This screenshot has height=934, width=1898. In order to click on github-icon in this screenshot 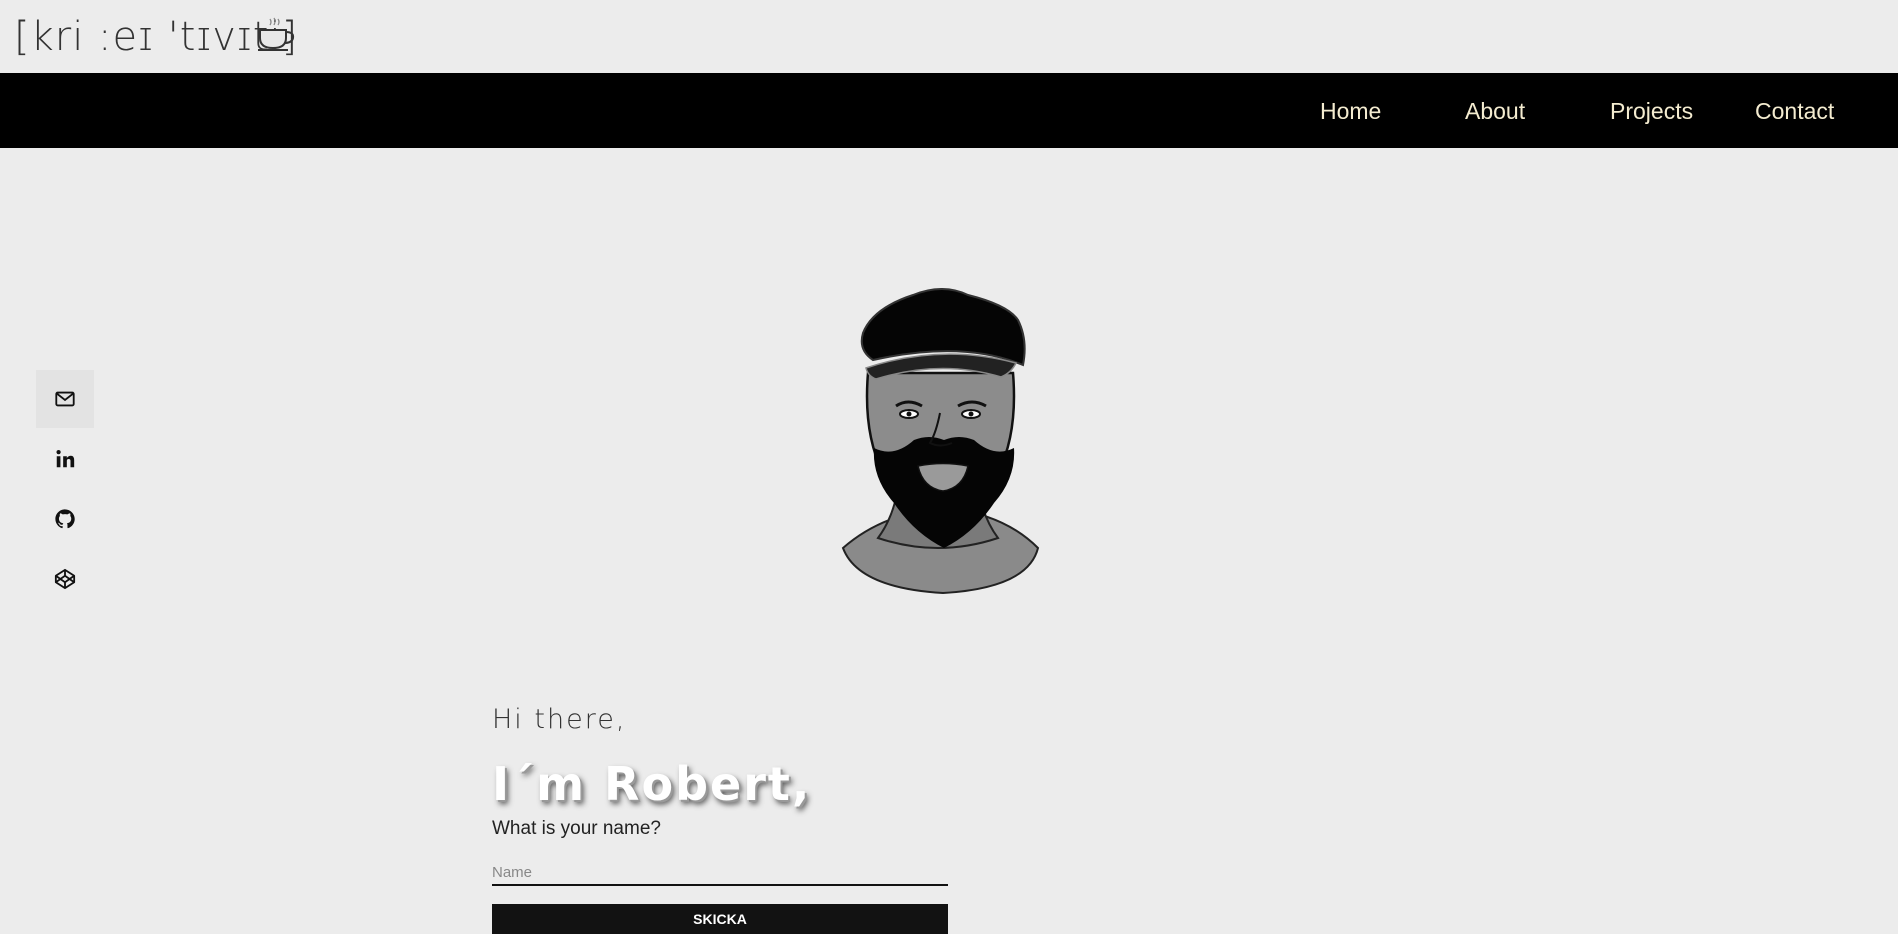, I will do `click(65, 519)`.